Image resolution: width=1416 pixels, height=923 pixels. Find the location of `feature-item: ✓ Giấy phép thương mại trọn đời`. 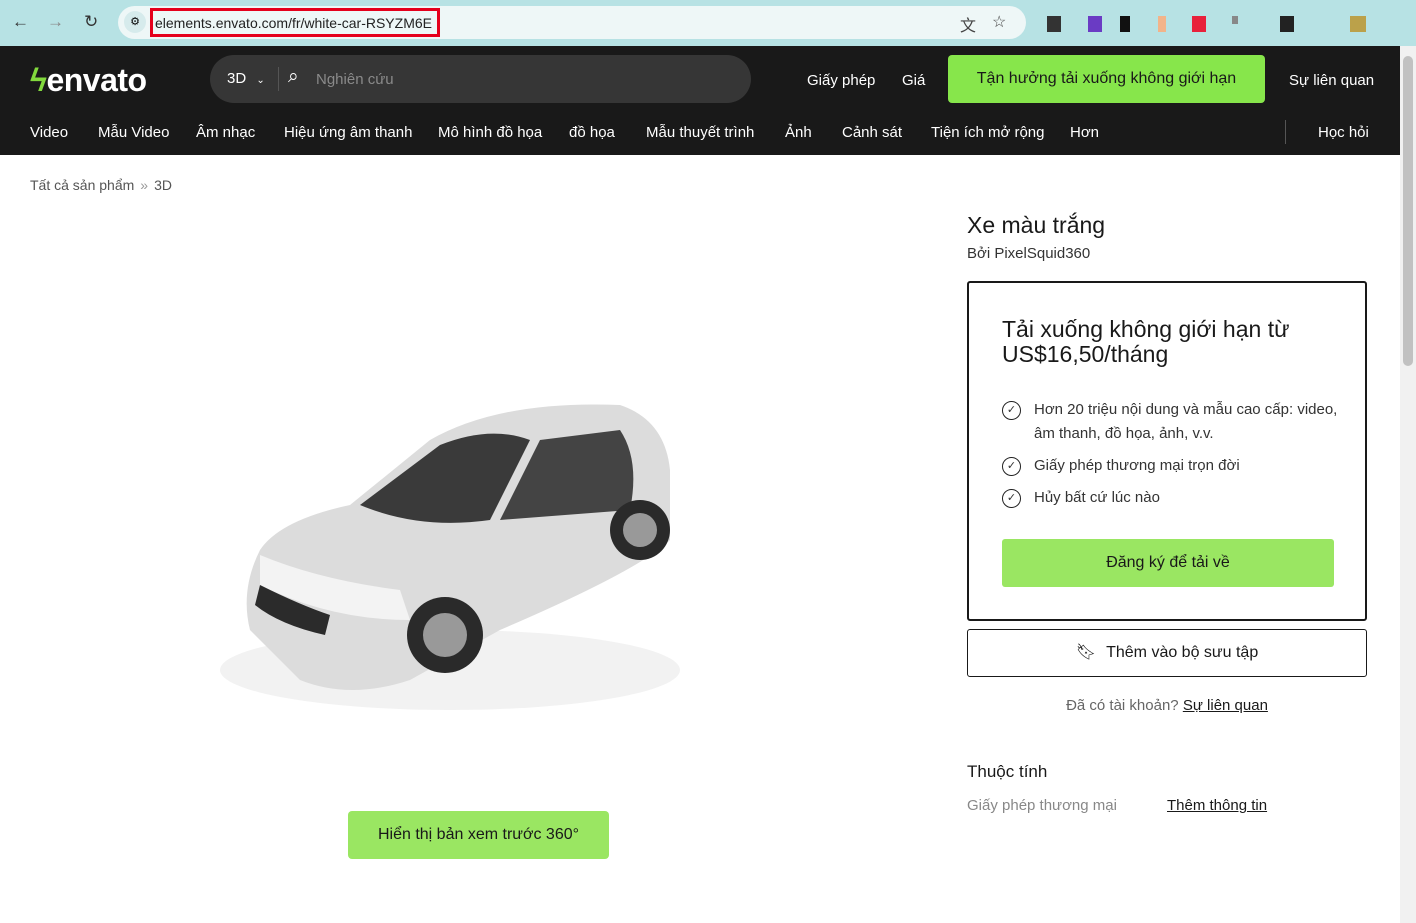

feature-item: ✓ Giấy phép thương mại trọn đời is located at coordinates (1172, 466).